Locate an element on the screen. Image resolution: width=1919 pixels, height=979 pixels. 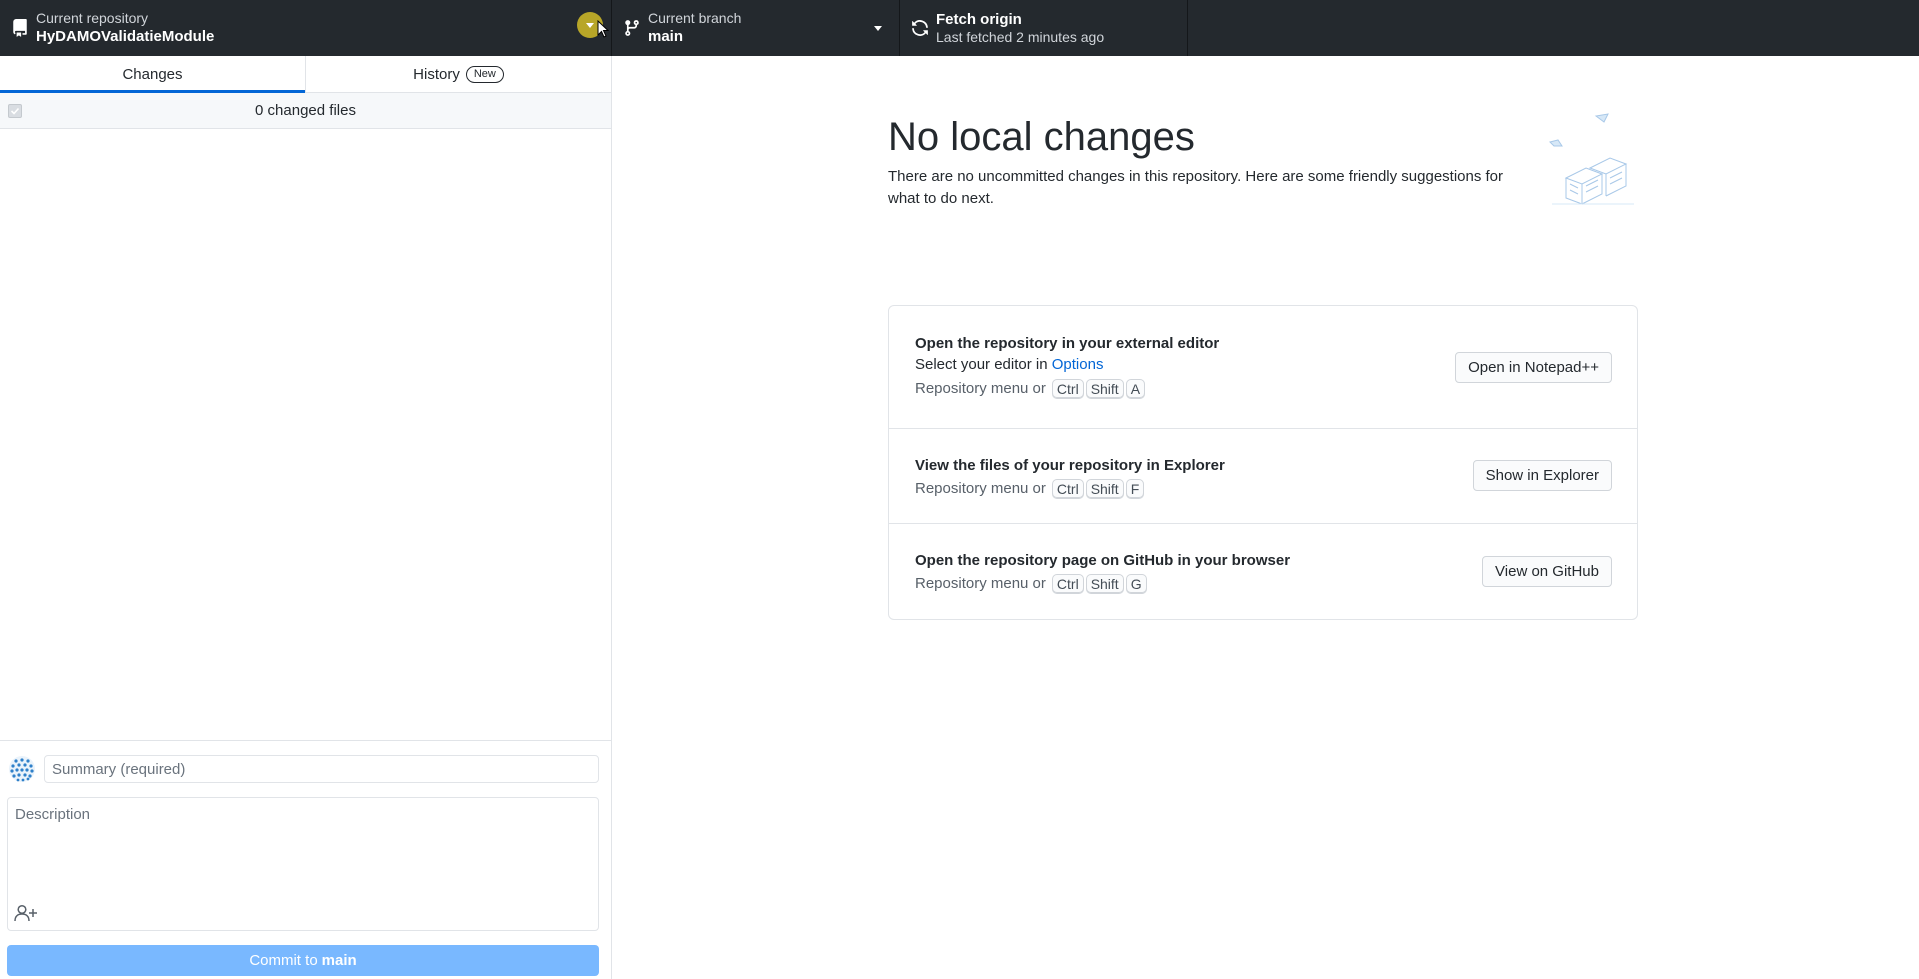
changes-list-header: 0 changed files is located at coordinates (305, 111).